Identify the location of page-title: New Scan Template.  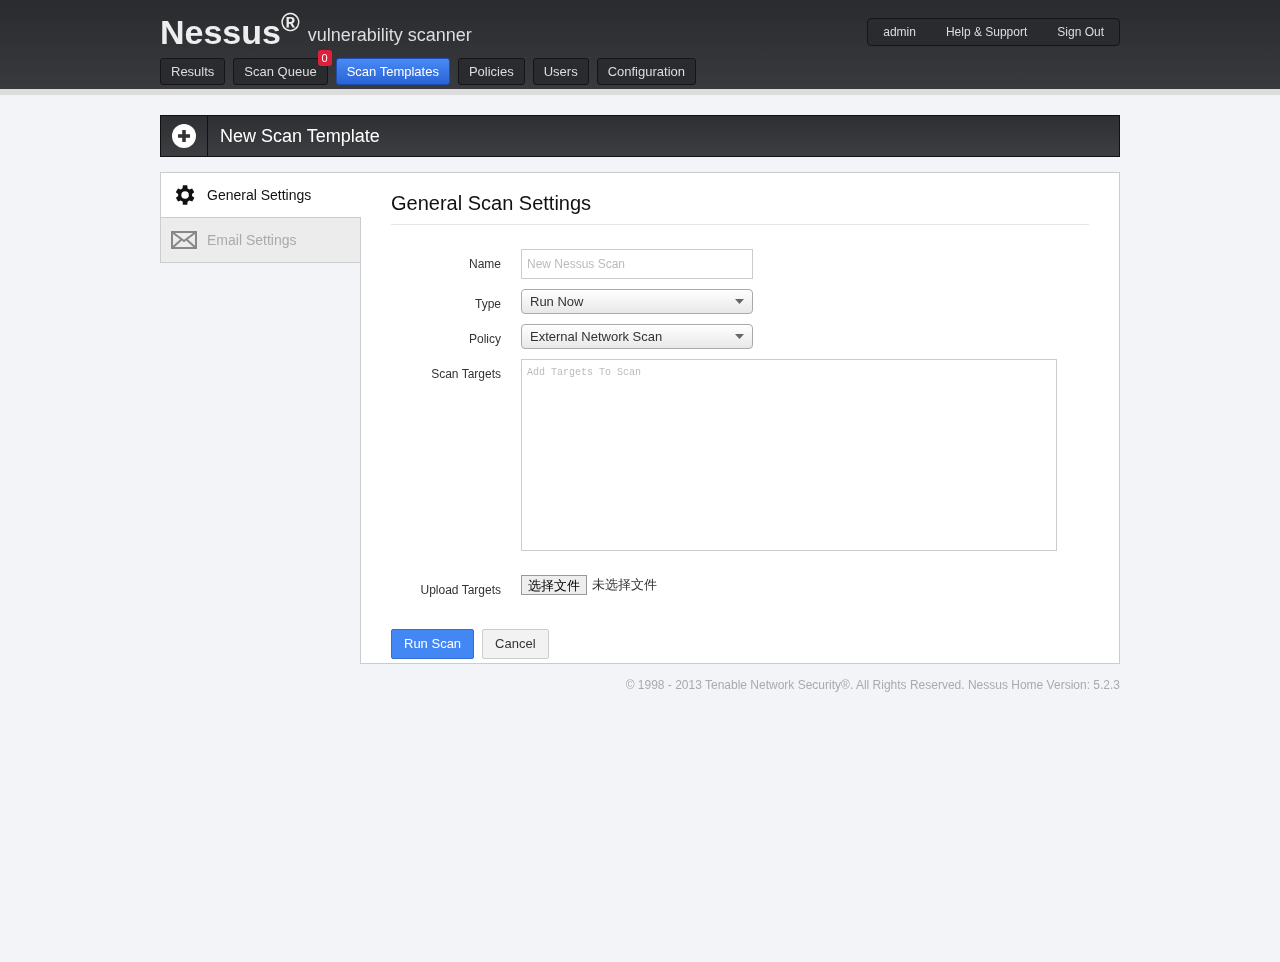
(300, 136).